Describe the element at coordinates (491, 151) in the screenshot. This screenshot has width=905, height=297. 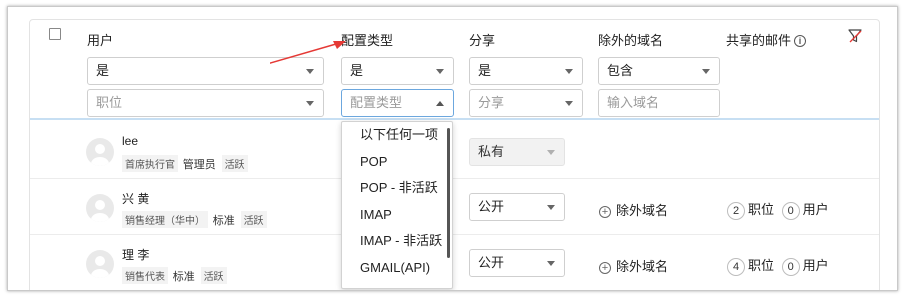
I see `share-select-value: 私有` at that location.